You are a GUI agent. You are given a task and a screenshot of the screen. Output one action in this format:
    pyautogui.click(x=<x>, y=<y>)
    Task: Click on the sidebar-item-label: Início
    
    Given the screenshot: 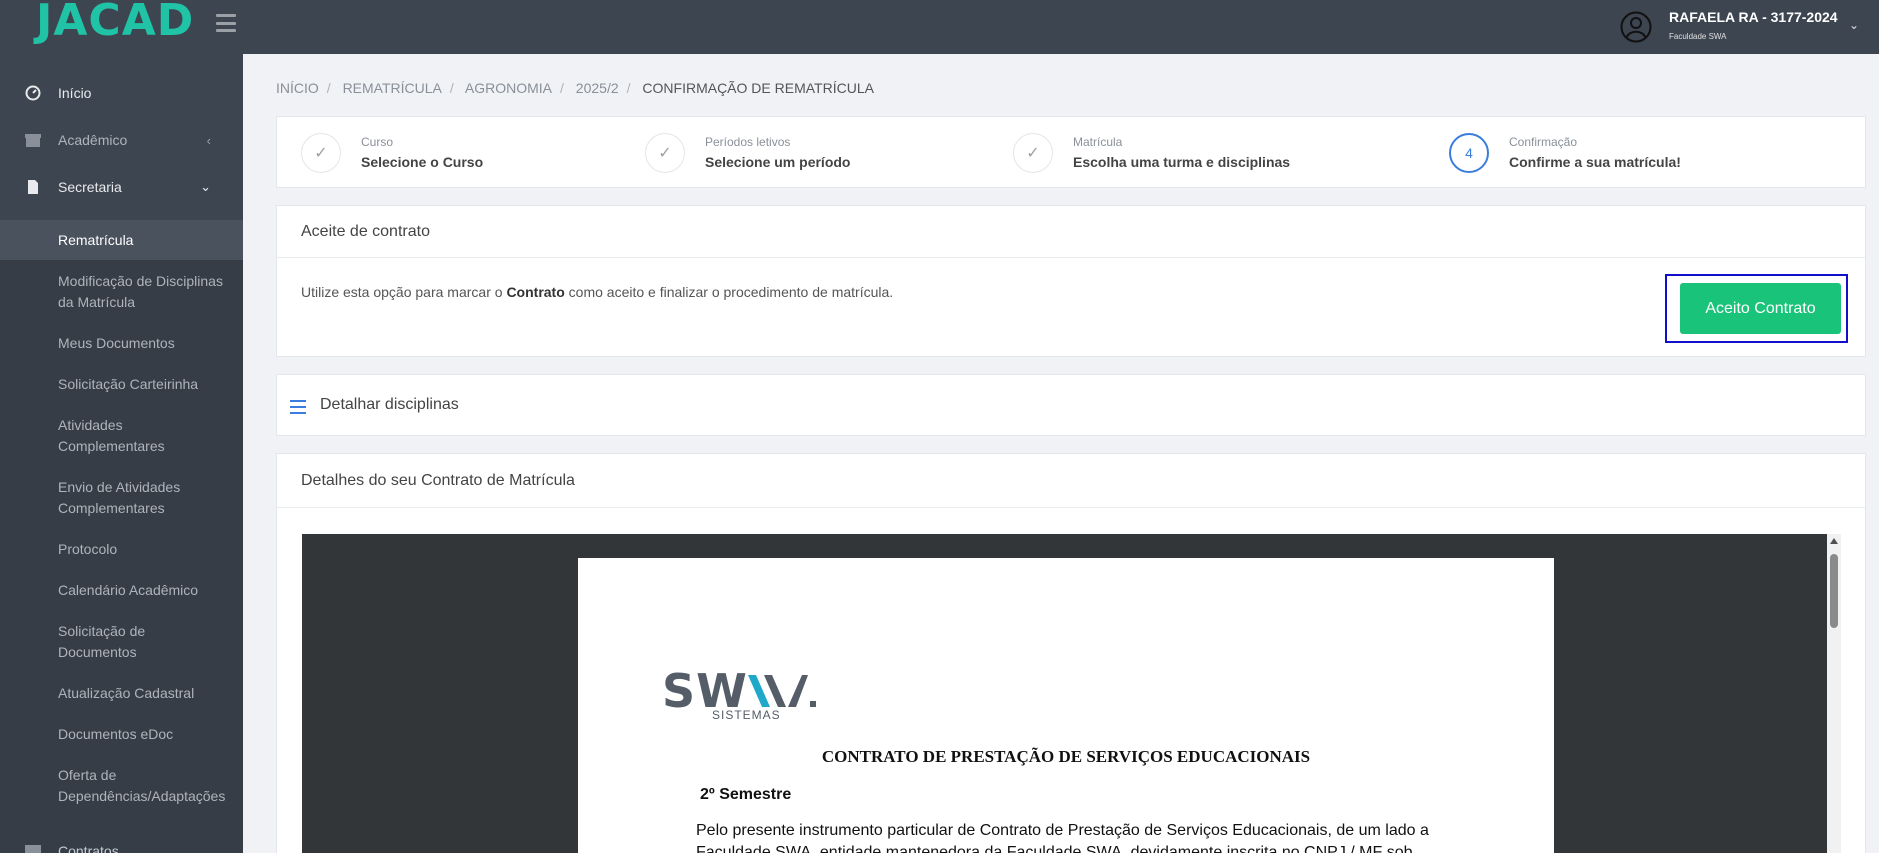 What is the action you would take?
    pyautogui.click(x=75, y=93)
    